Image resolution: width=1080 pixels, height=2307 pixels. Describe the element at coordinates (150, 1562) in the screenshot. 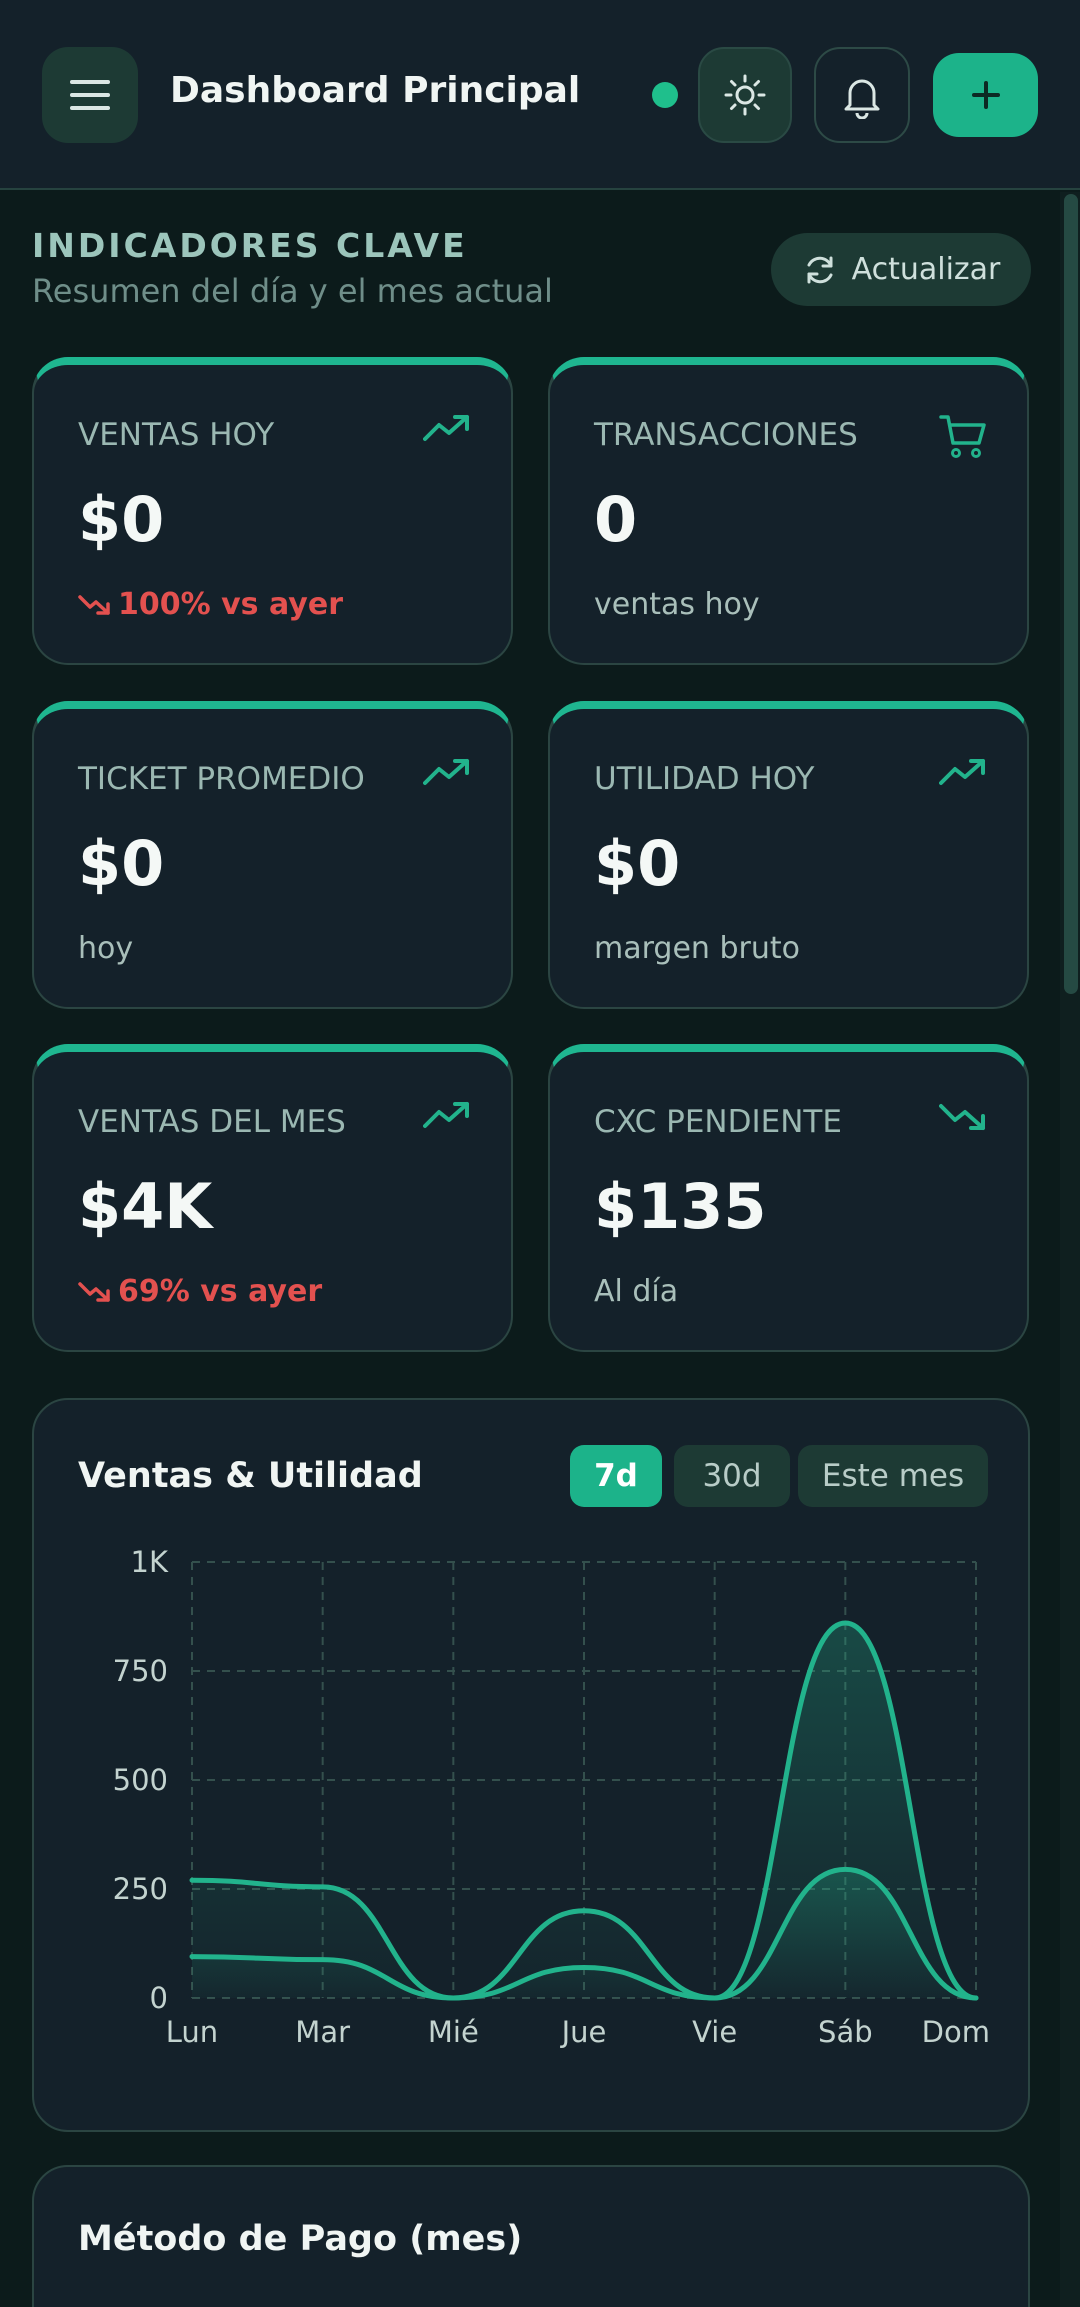

I see `y-tick-label: 1K` at that location.